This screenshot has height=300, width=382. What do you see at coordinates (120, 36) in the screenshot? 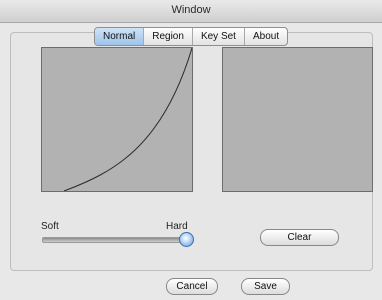
I see `tab-normal: Normal` at bounding box center [120, 36].